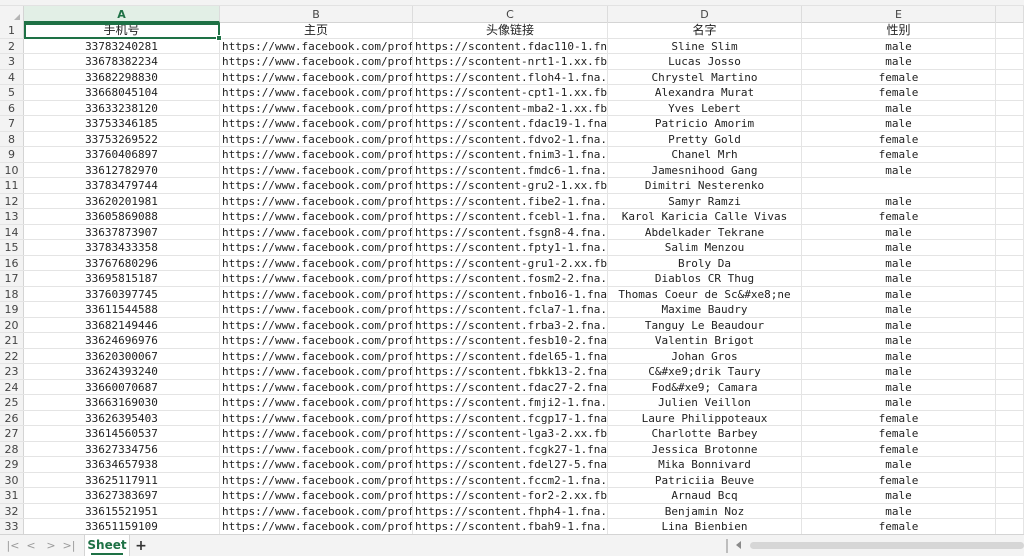  I want to click on header-cell-b: 主页, so click(316, 30).